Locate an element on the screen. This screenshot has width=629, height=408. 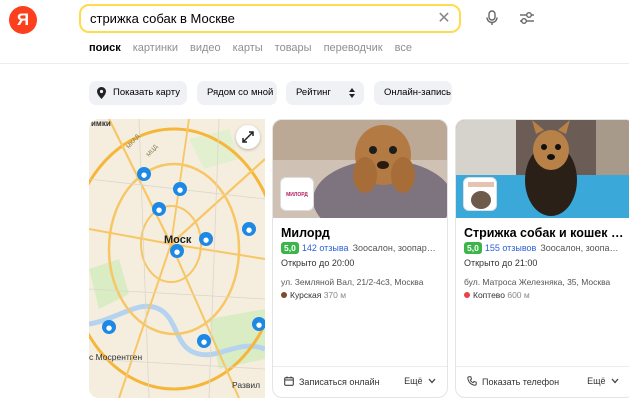
filter-settings-icon is located at coordinates (527, 18).